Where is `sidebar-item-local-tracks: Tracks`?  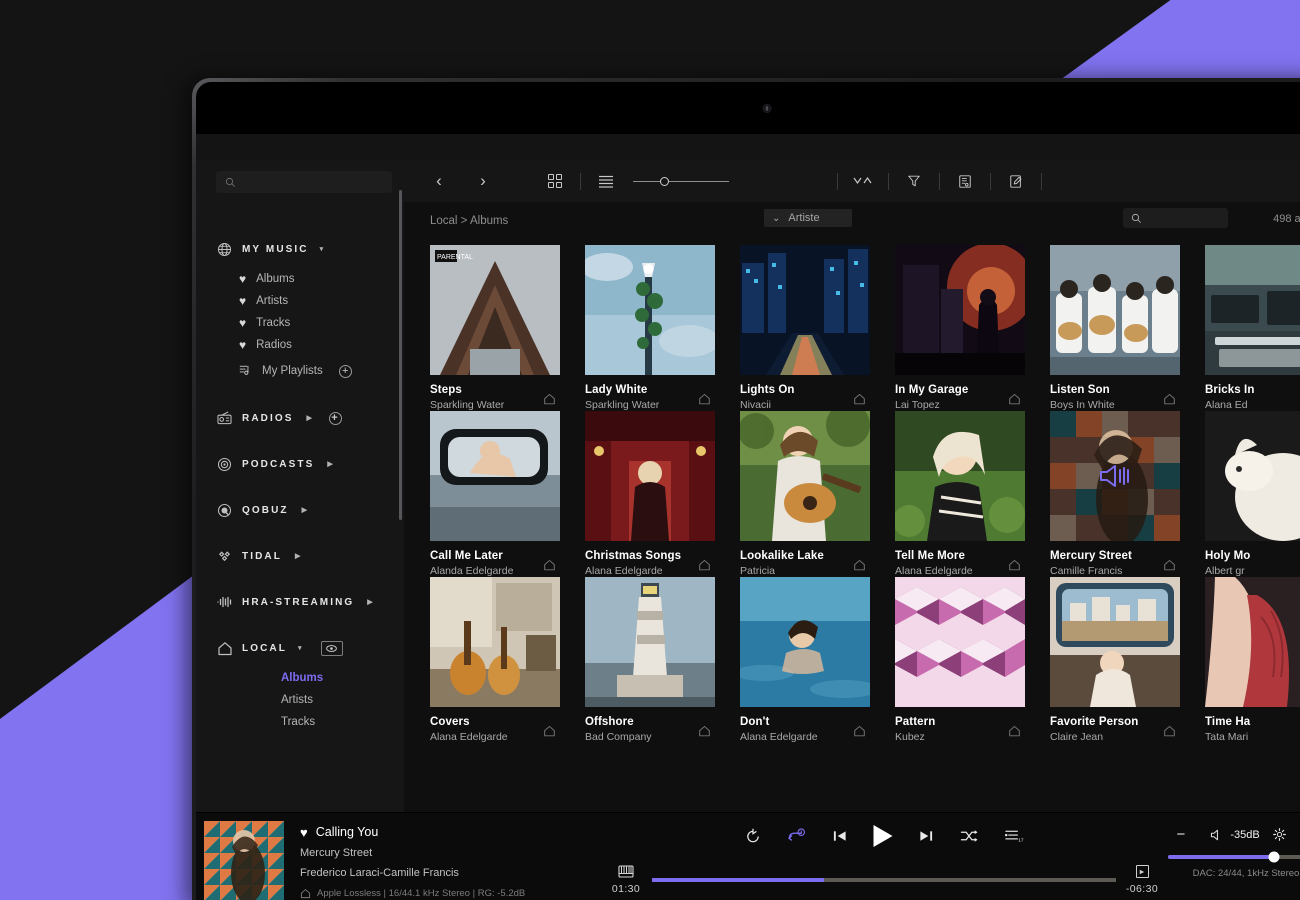
sidebar-item-local-tracks: Tracks is located at coordinates (310, 722).